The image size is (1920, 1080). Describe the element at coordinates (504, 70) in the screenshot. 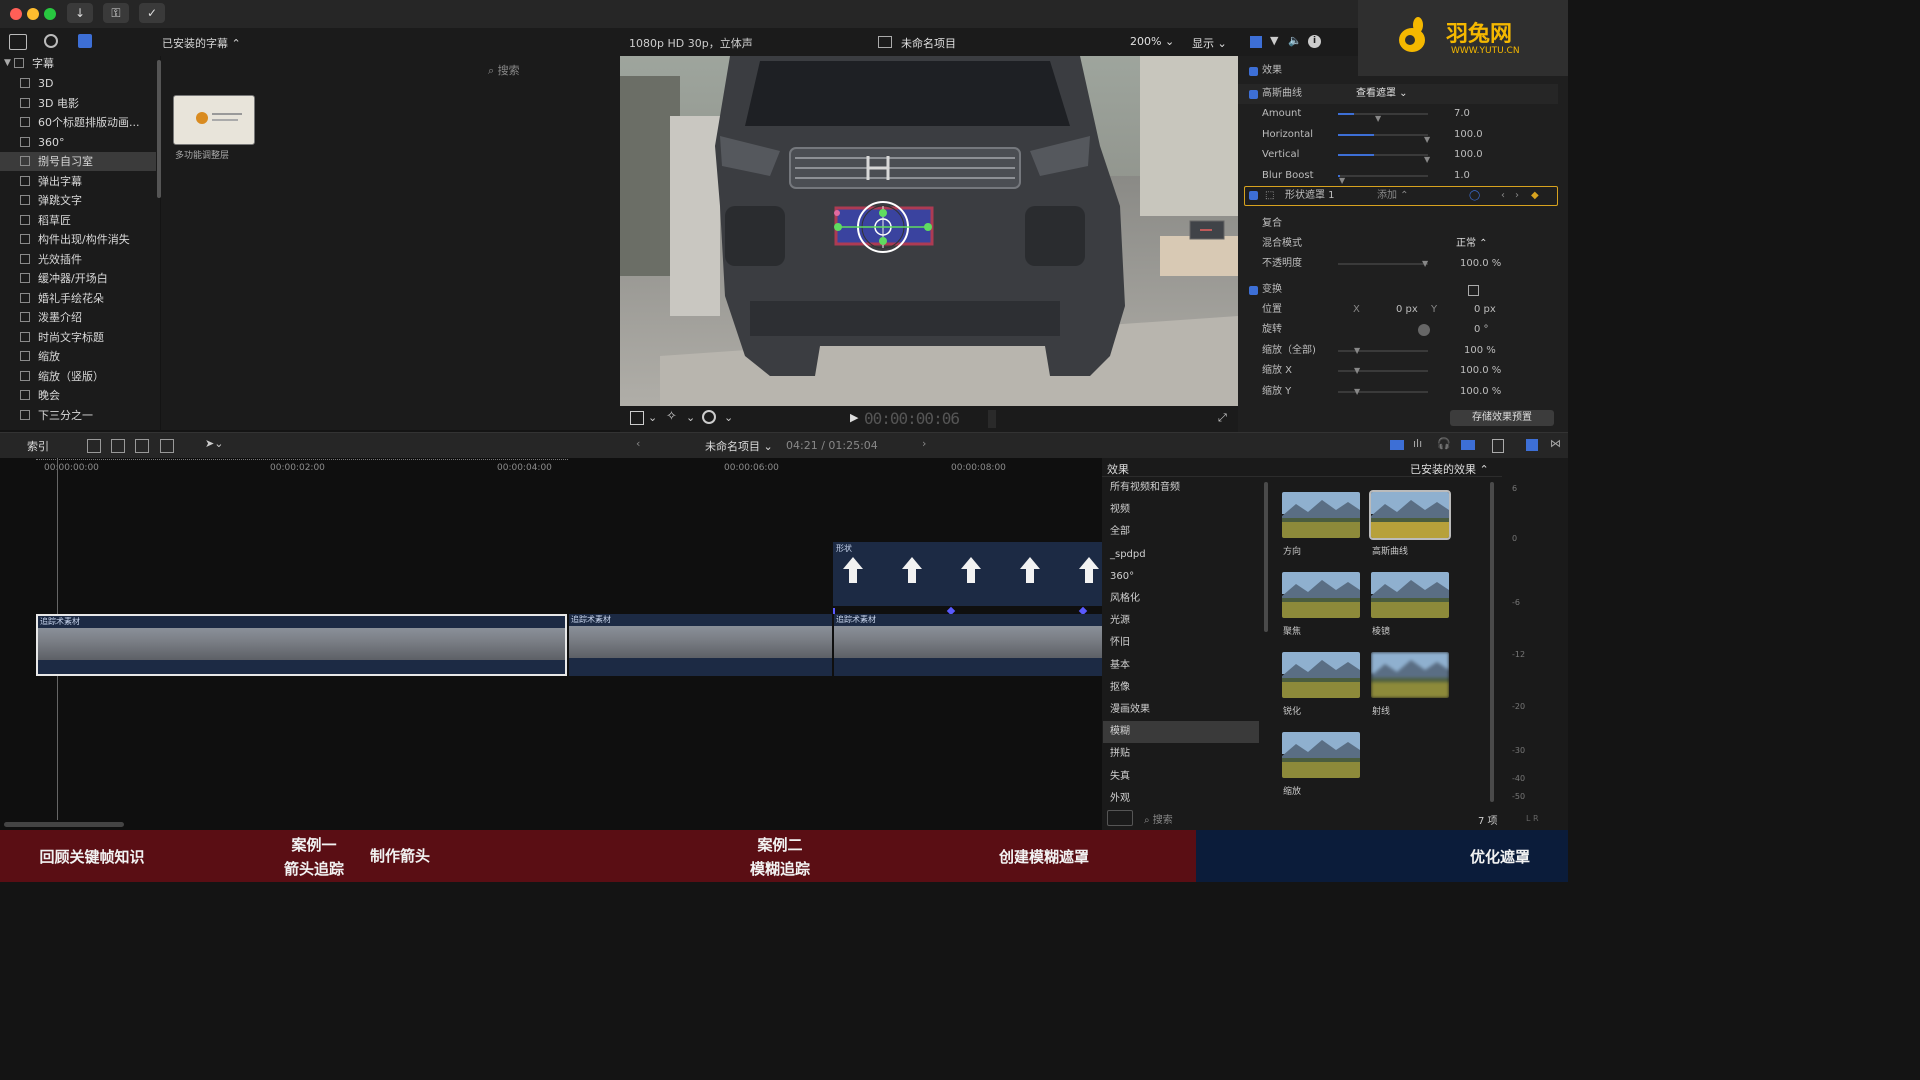

I see `browser-search: ⌕ 搜索` at that location.